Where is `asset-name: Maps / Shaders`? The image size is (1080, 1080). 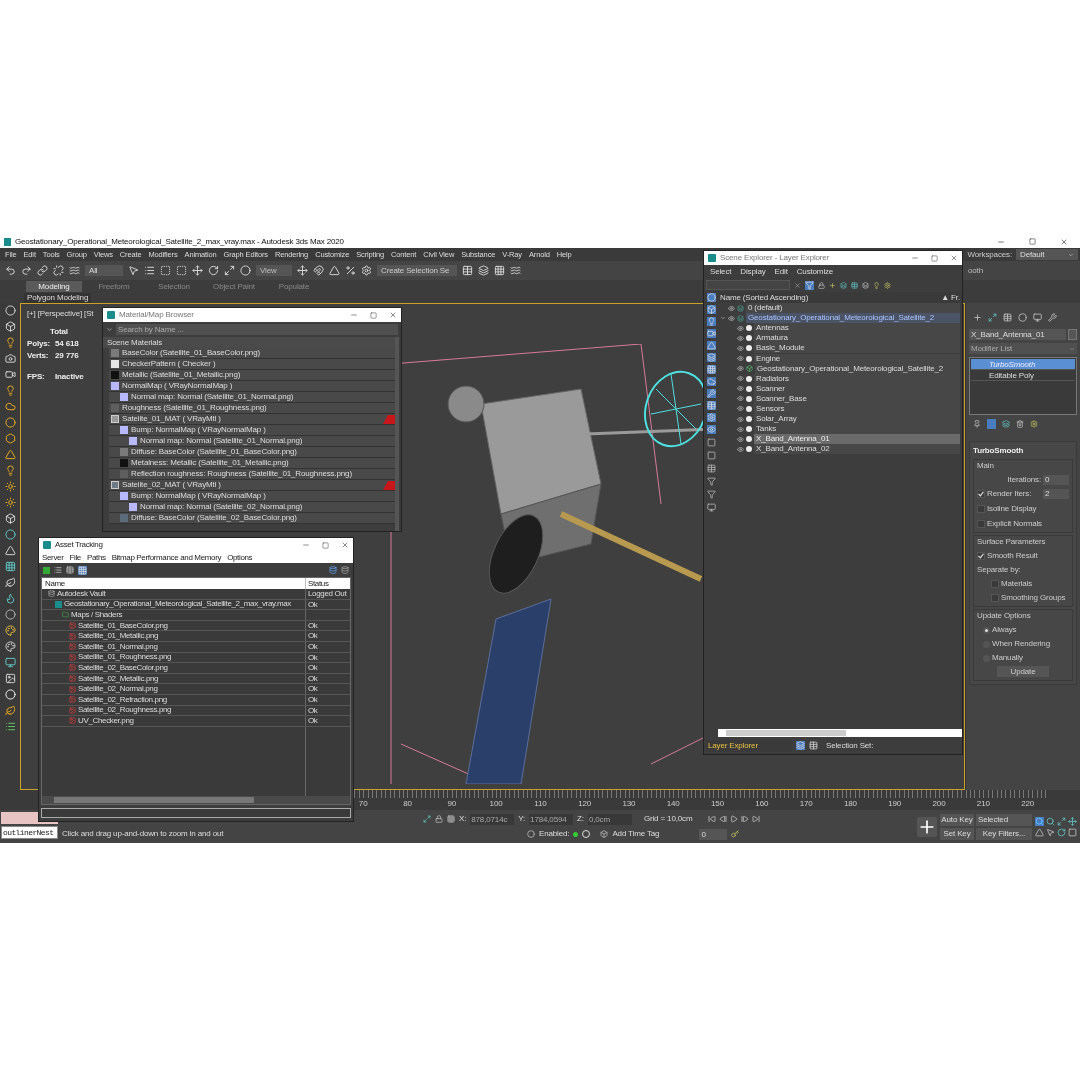 asset-name: Maps / Shaders is located at coordinates (97, 615).